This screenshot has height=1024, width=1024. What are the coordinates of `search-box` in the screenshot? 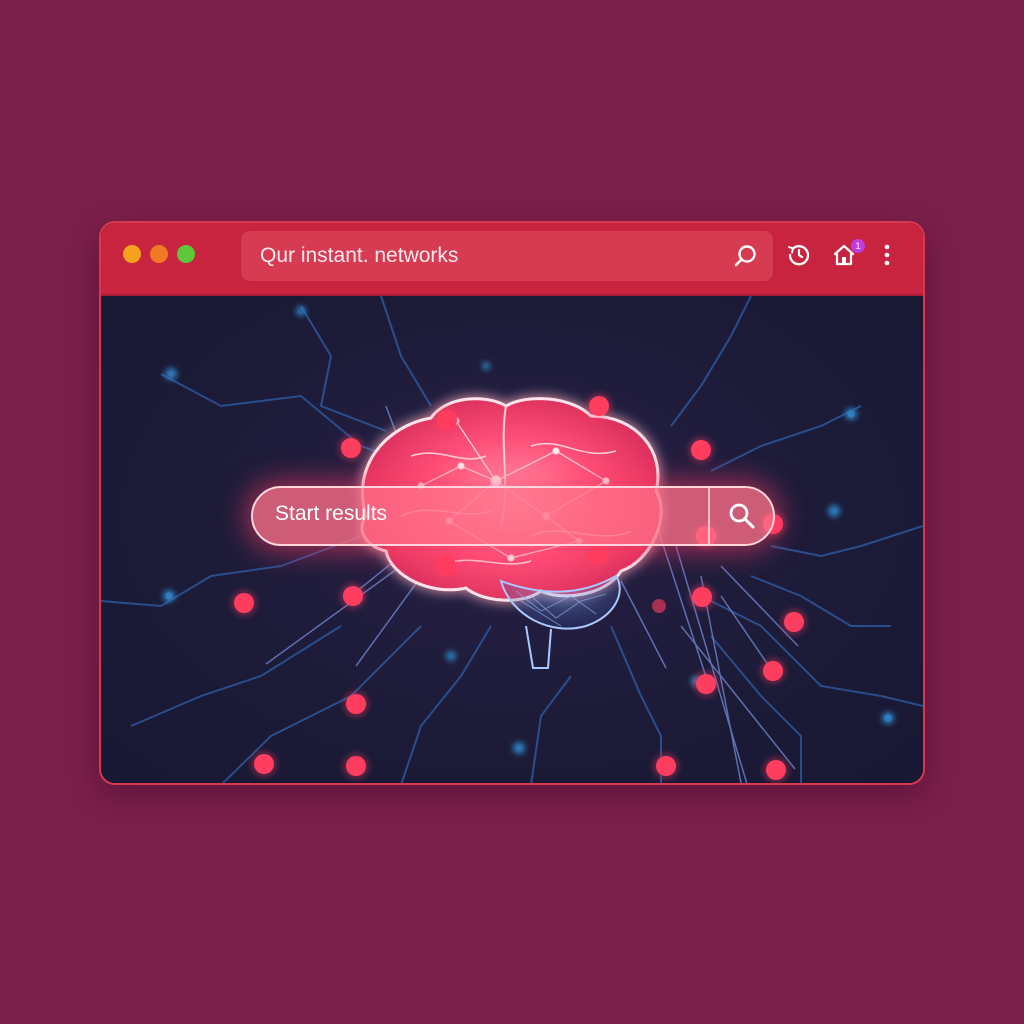 It's located at (513, 516).